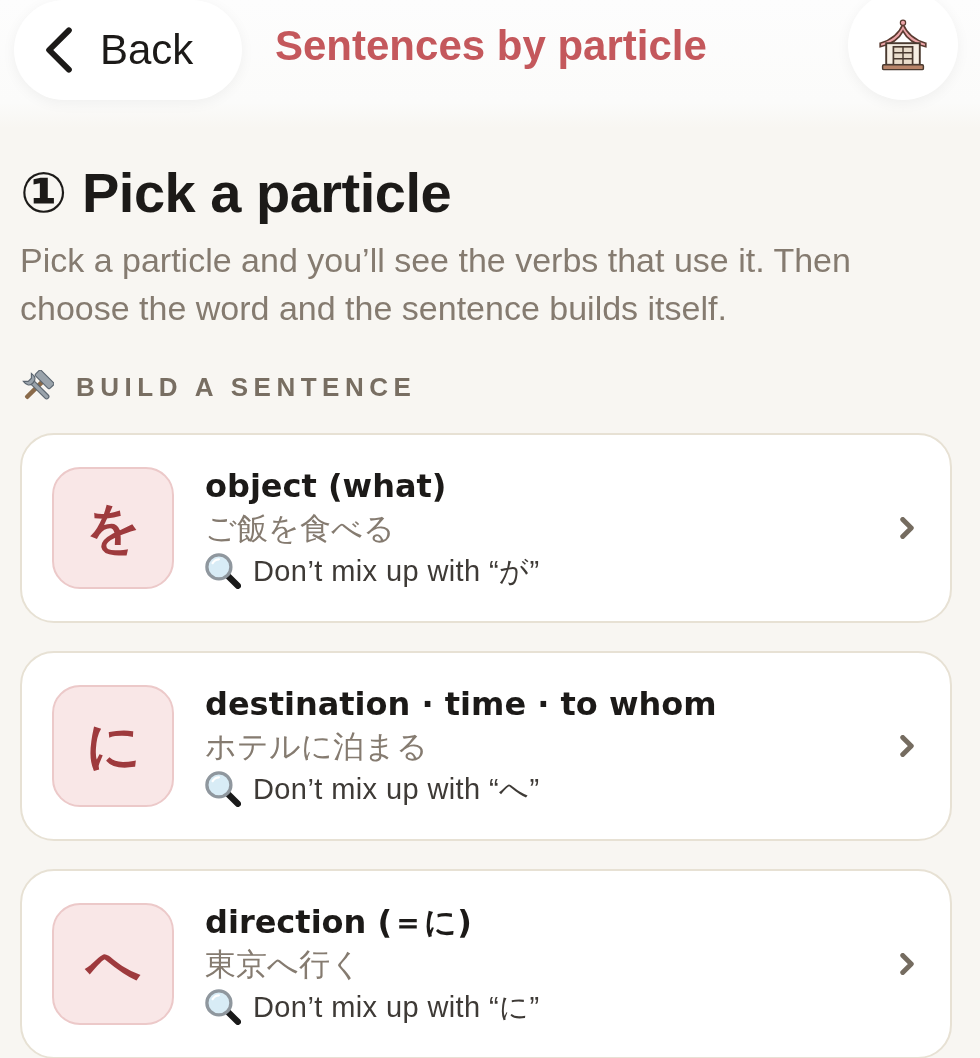 This screenshot has height=1058, width=980. I want to click on section-label: BUILD A SENTENCE, so click(246, 387).